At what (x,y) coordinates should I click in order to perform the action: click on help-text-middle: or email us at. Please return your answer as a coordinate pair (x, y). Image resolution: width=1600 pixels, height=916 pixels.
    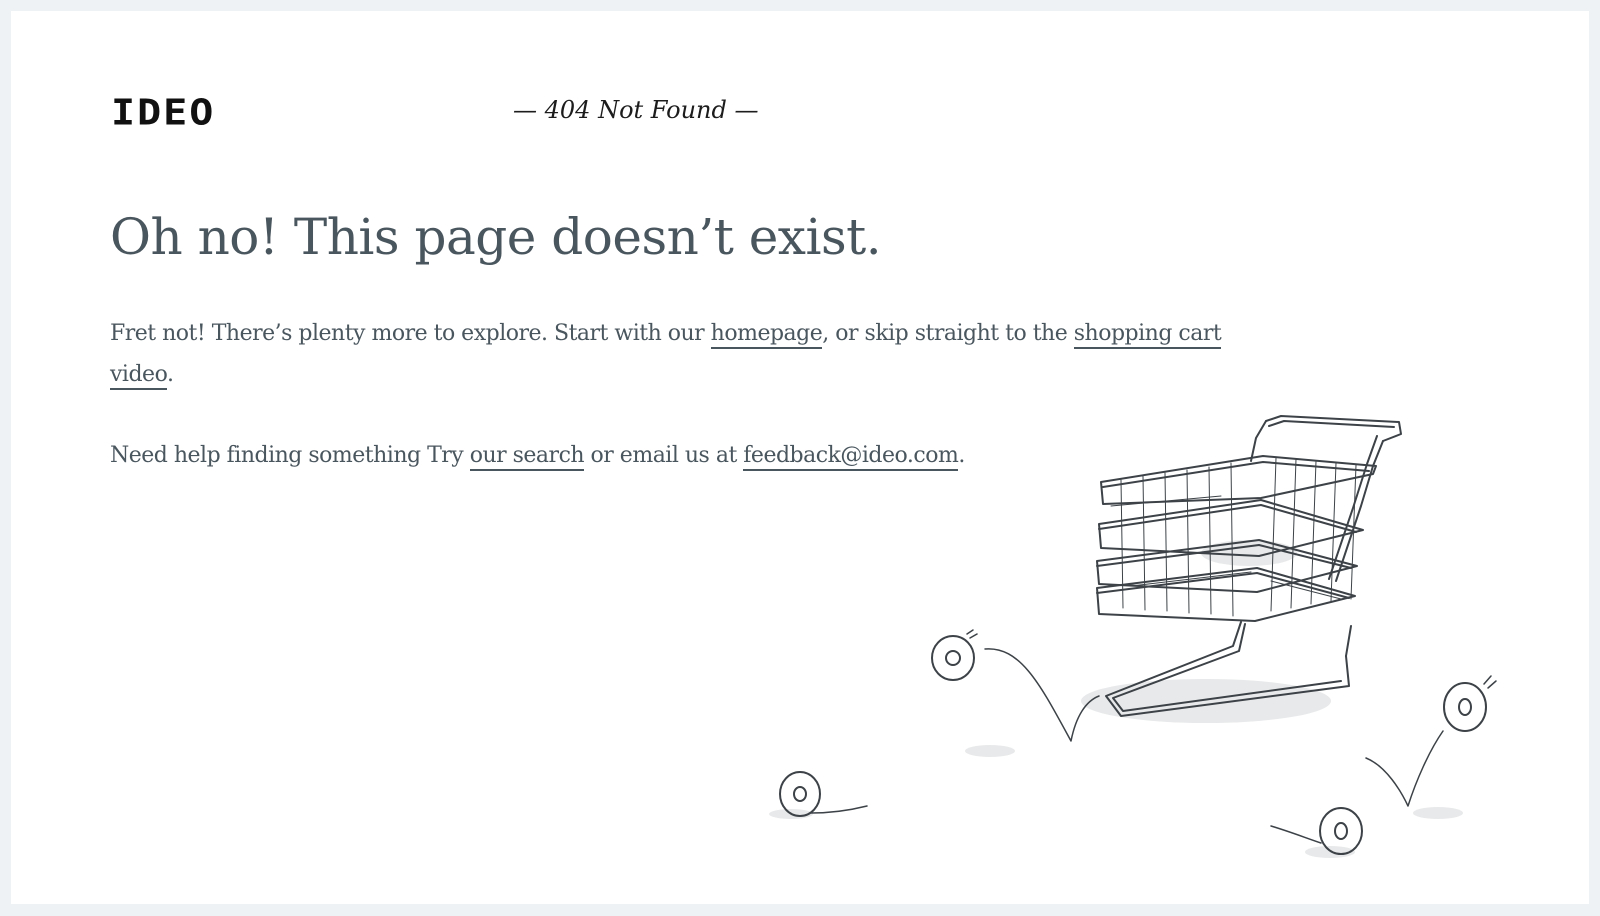
    Looking at the image, I should click on (664, 455).